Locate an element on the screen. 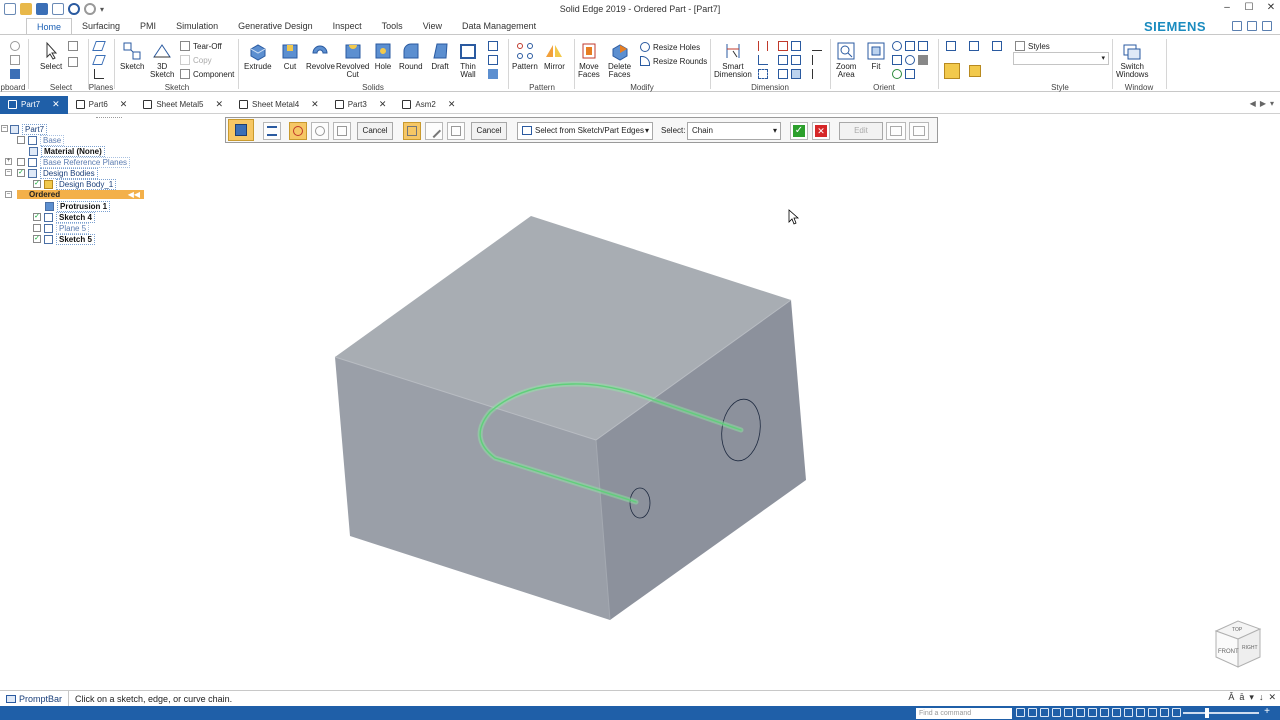  doc-tab-sheet-metal5: Sheet Metal5 ✕ is located at coordinates (183, 105).